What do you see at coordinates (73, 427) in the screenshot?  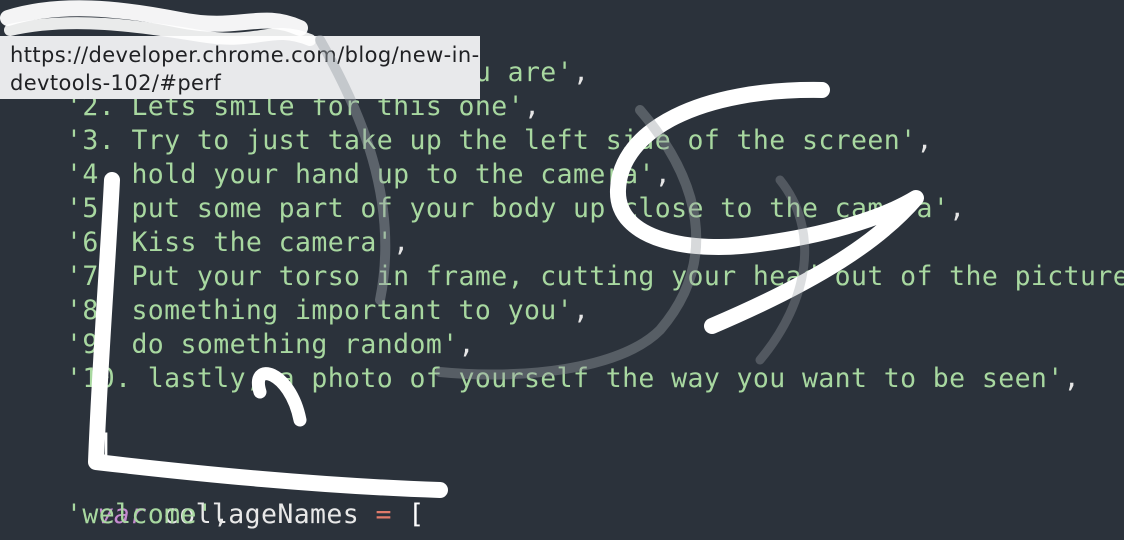 I see `code-line-close: ]` at bounding box center [73, 427].